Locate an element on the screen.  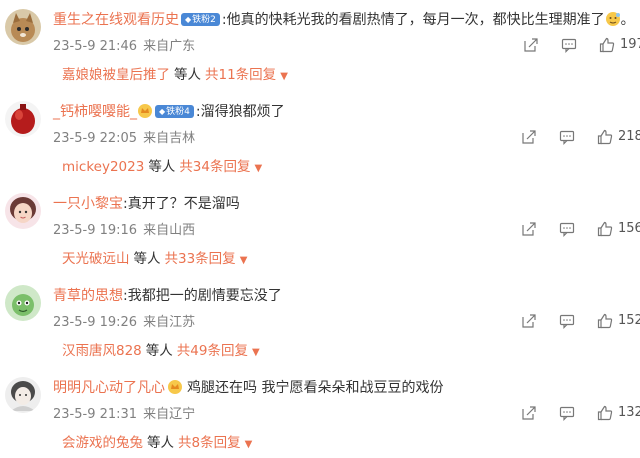
fan-badge: ◆铁粉2 is located at coordinates (200, 19).